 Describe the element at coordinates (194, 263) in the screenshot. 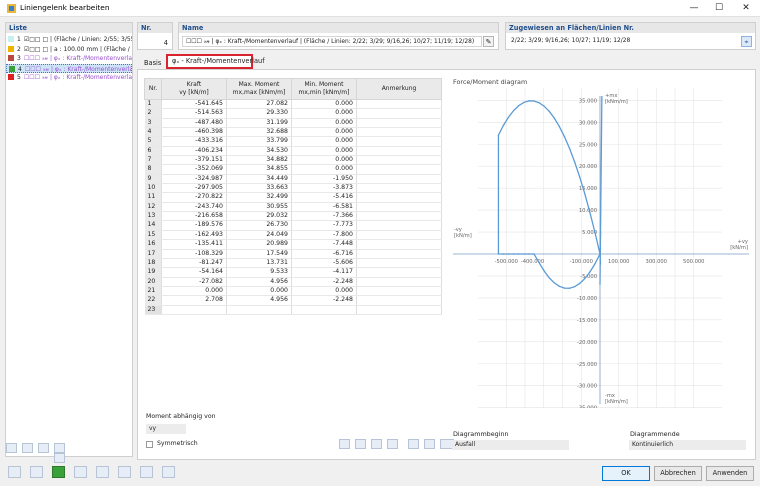

I see `kraft-cell: -81.247` at that location.